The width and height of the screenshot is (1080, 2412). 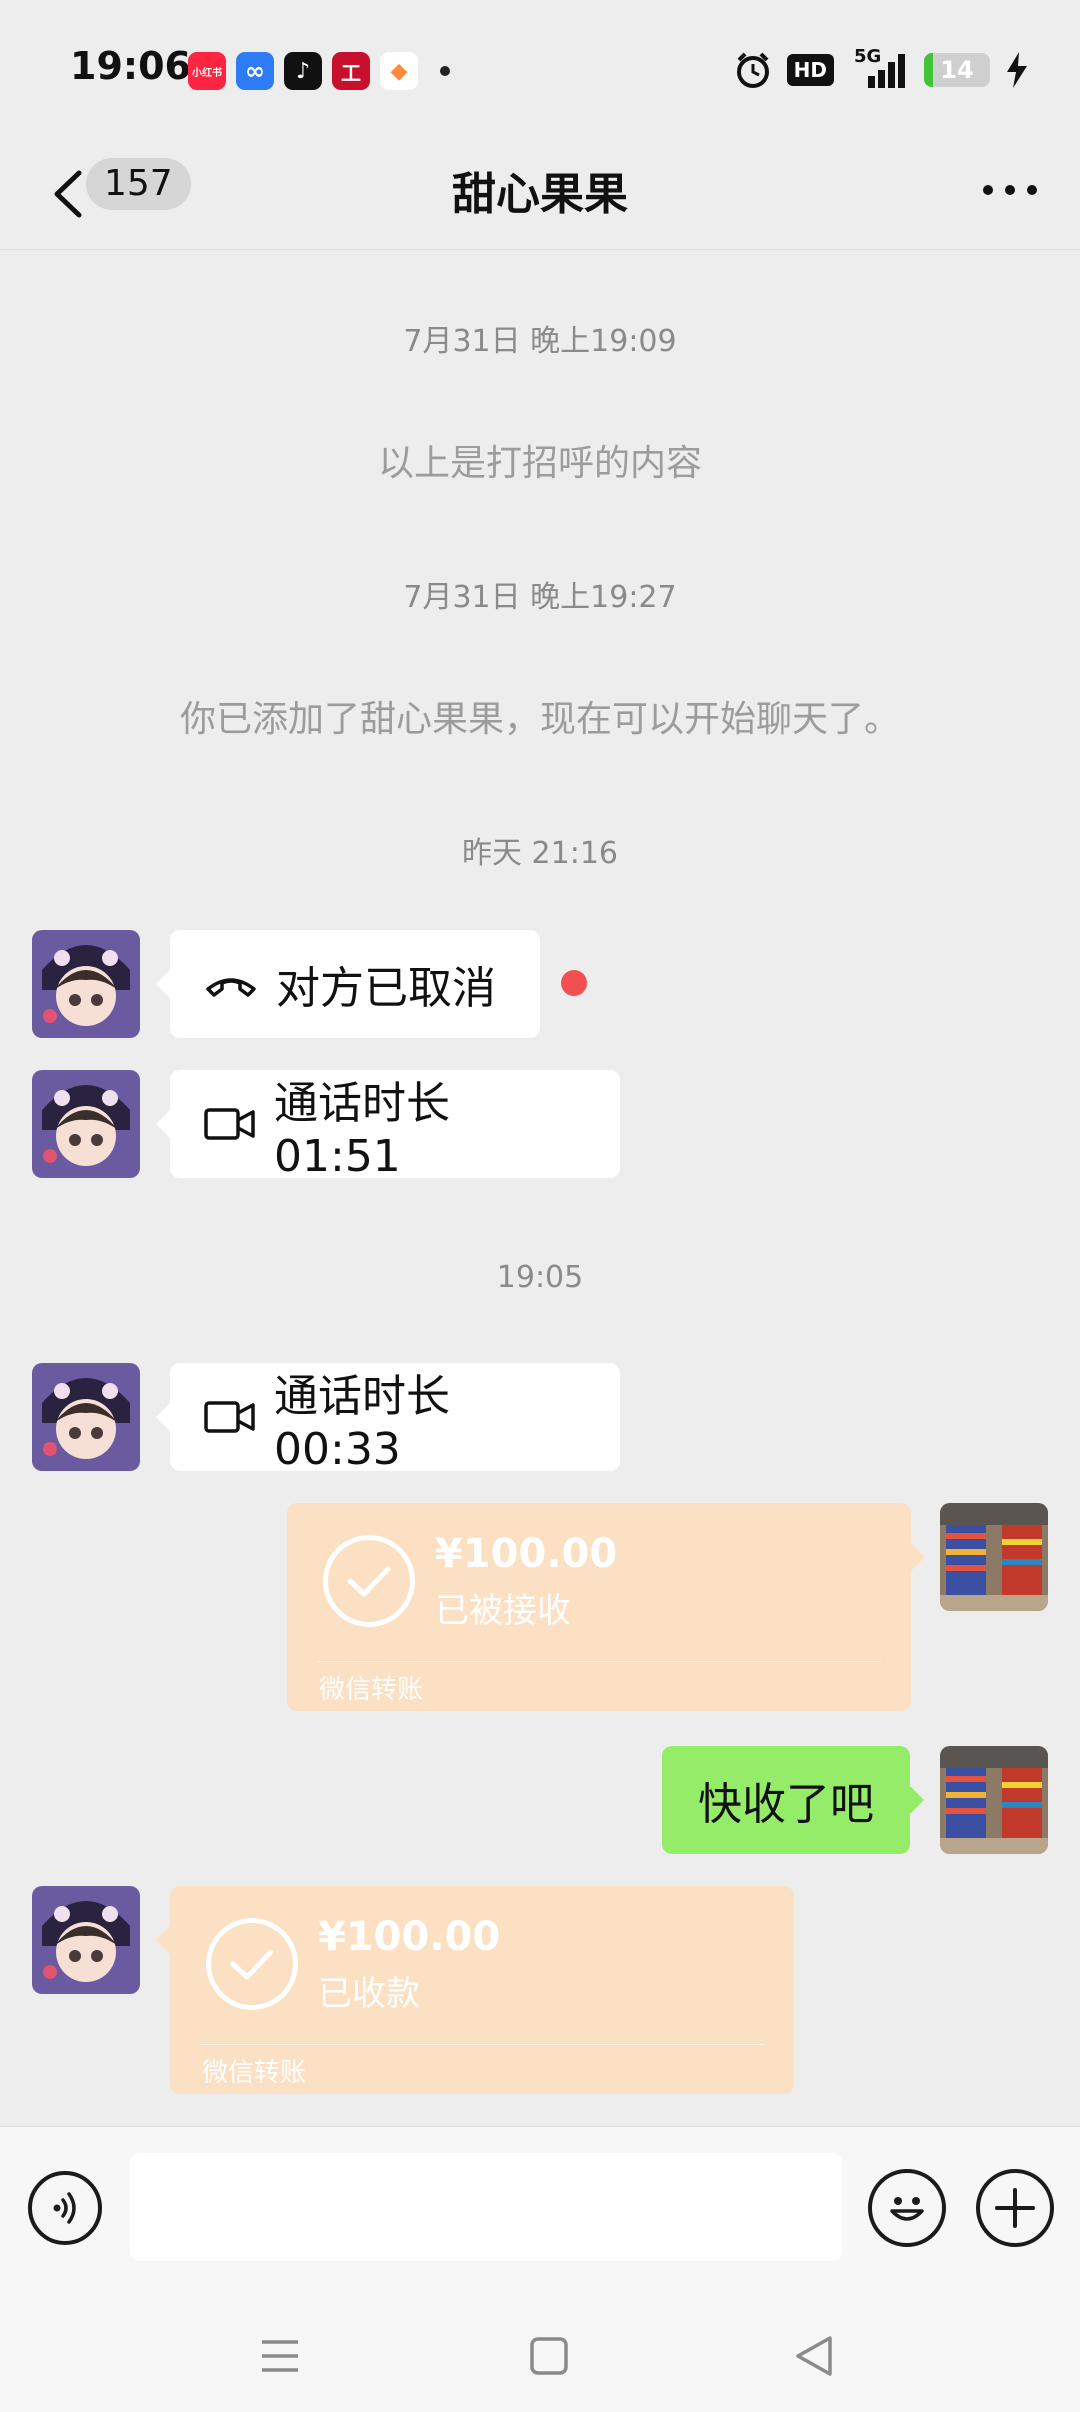 What do you see at coordinates (929, 70) in the screenshot?
I see `battery-level` at bounding box center [929, 70].